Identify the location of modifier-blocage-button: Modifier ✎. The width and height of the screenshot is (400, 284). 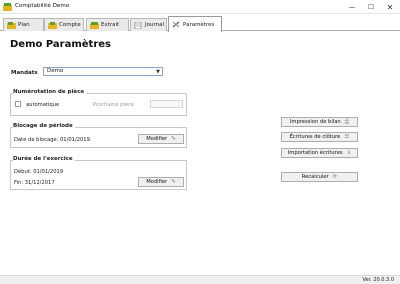
(161, 139).